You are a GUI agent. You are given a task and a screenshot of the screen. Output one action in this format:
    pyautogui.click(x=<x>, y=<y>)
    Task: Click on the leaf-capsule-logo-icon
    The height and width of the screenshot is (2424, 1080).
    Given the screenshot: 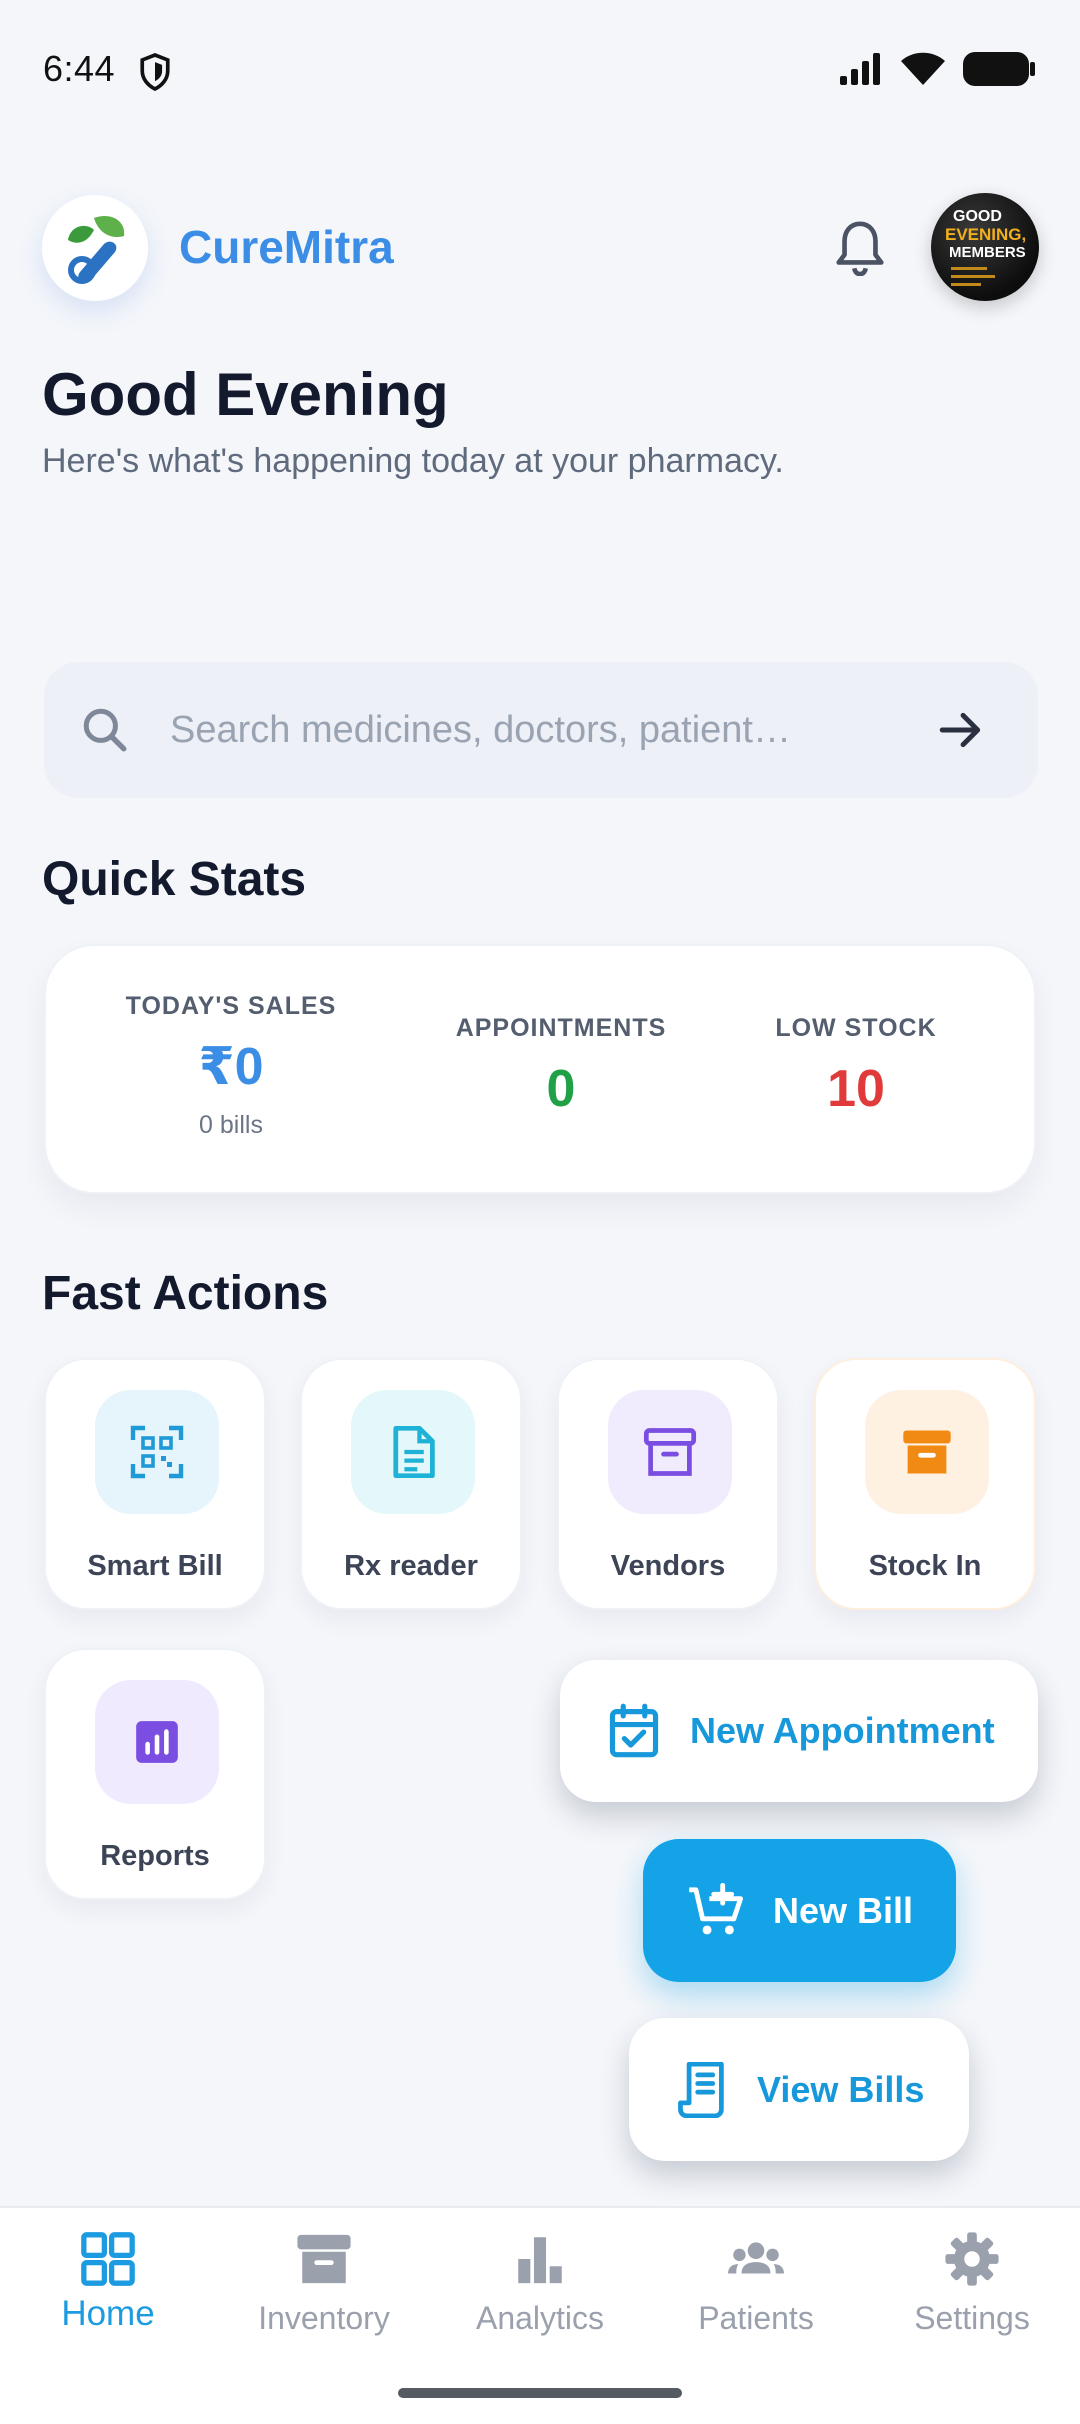 What is the action you would take?
    pyautogui.click(x=96, y=250)
    